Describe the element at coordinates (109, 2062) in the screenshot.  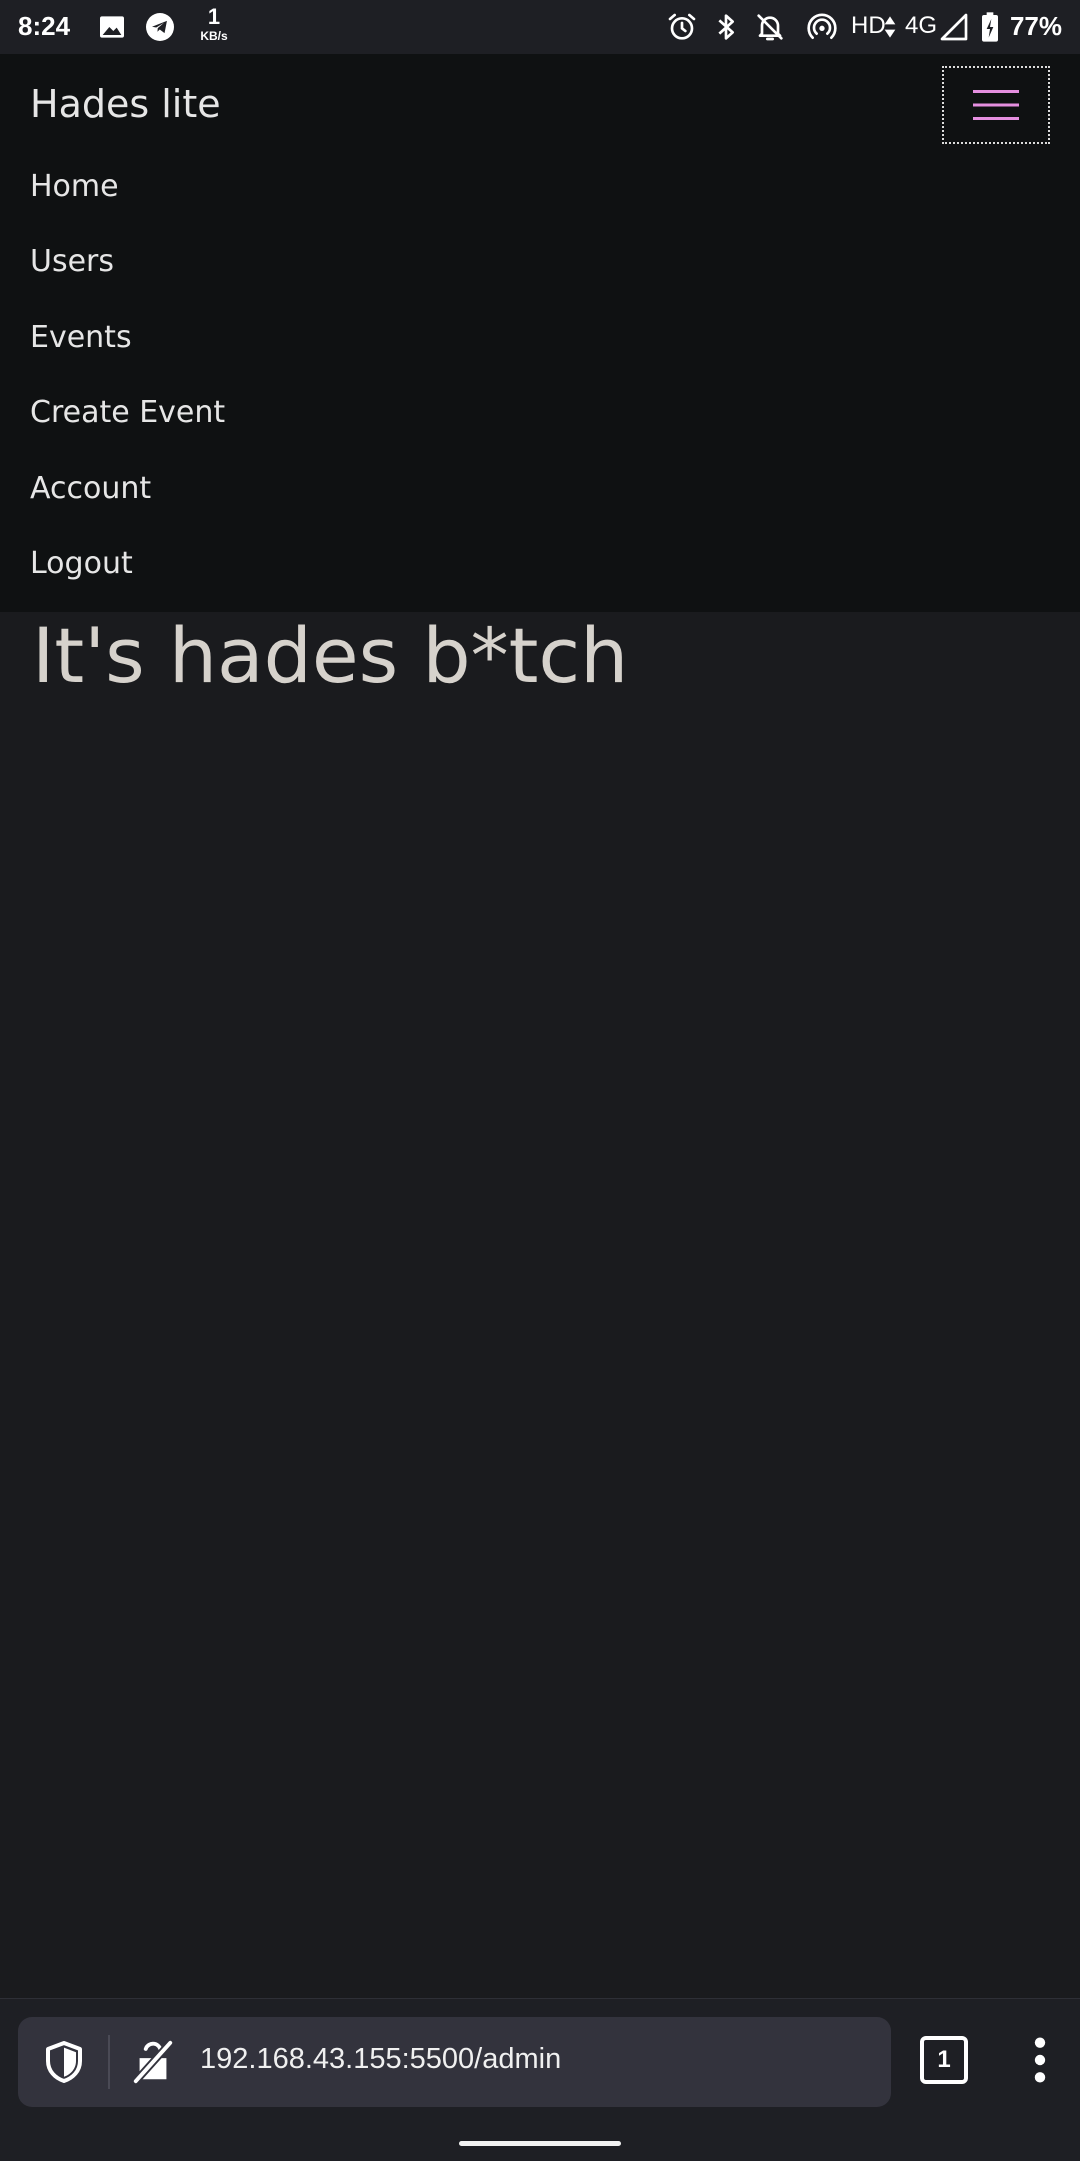
I see `address-divider` at that location.